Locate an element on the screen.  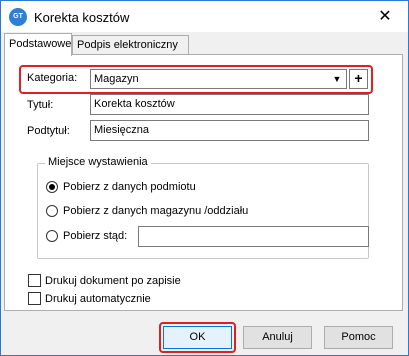
plus-icon: + is located at coordinates (358, 78).